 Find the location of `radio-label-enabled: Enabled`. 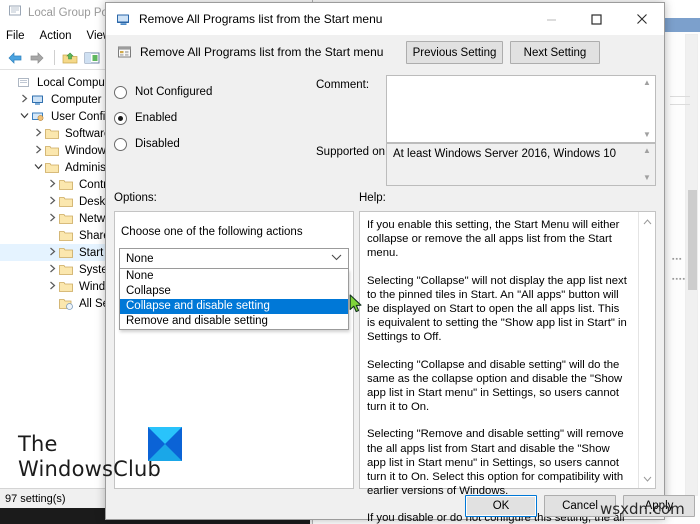

radio-label-enabled: Enabled is located at coordinates (156, 118).